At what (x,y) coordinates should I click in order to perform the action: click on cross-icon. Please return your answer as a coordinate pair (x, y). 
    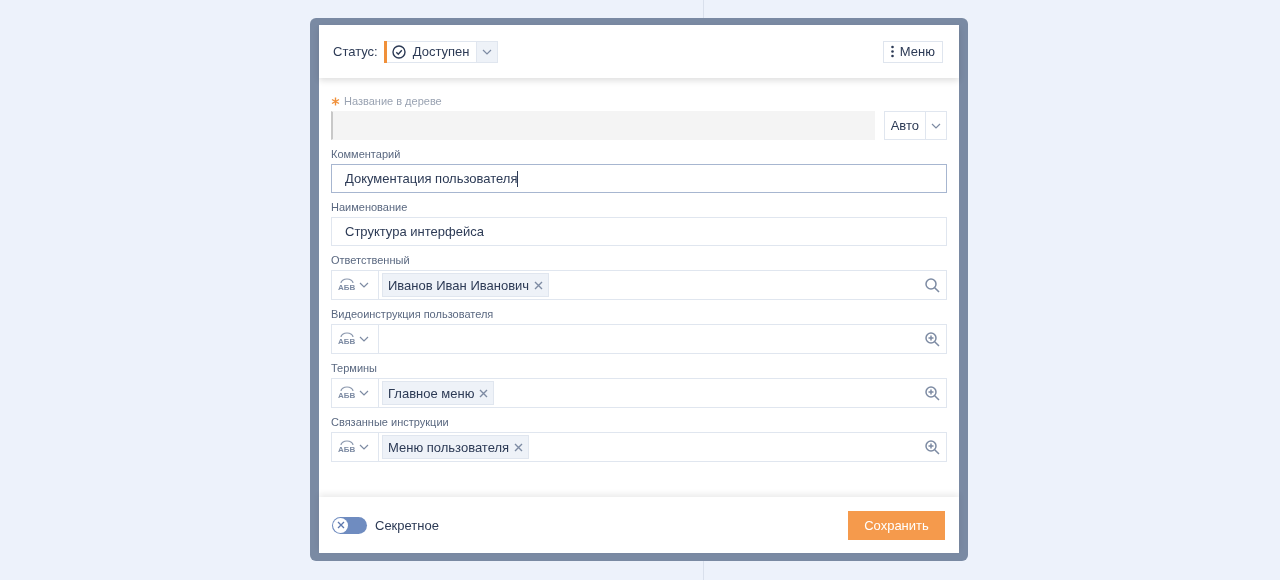
    Looking at the image, I should click on (340, 525).